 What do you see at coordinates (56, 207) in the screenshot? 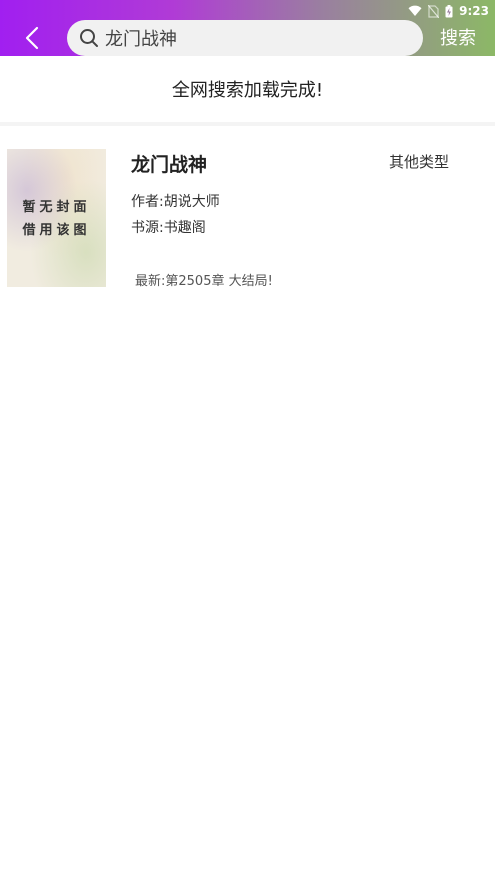
I see `cover-text-line-1: 暂无封面` at bounding box center [56, 207].